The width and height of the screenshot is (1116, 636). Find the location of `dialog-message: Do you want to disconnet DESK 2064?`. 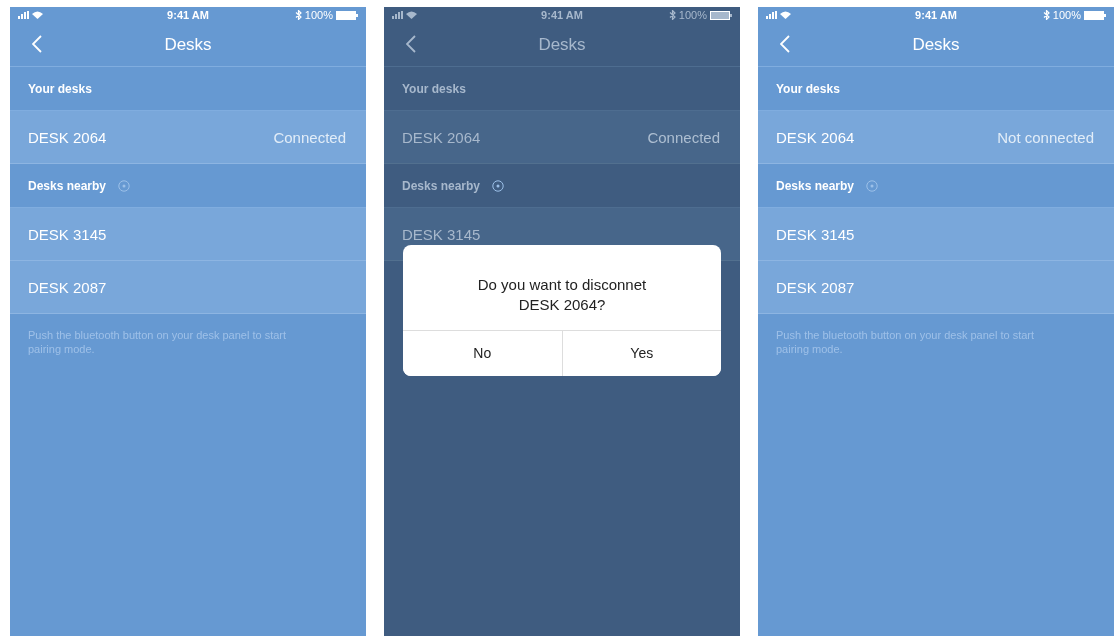

dialog-message: Do you want to disconnet DESK 2064? is located at coordinates (562, 295).